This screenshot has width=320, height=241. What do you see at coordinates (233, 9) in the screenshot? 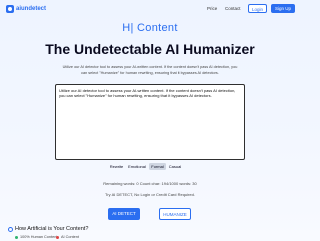
I see `nav-contact: Contact` at bounding box center [233, 9].